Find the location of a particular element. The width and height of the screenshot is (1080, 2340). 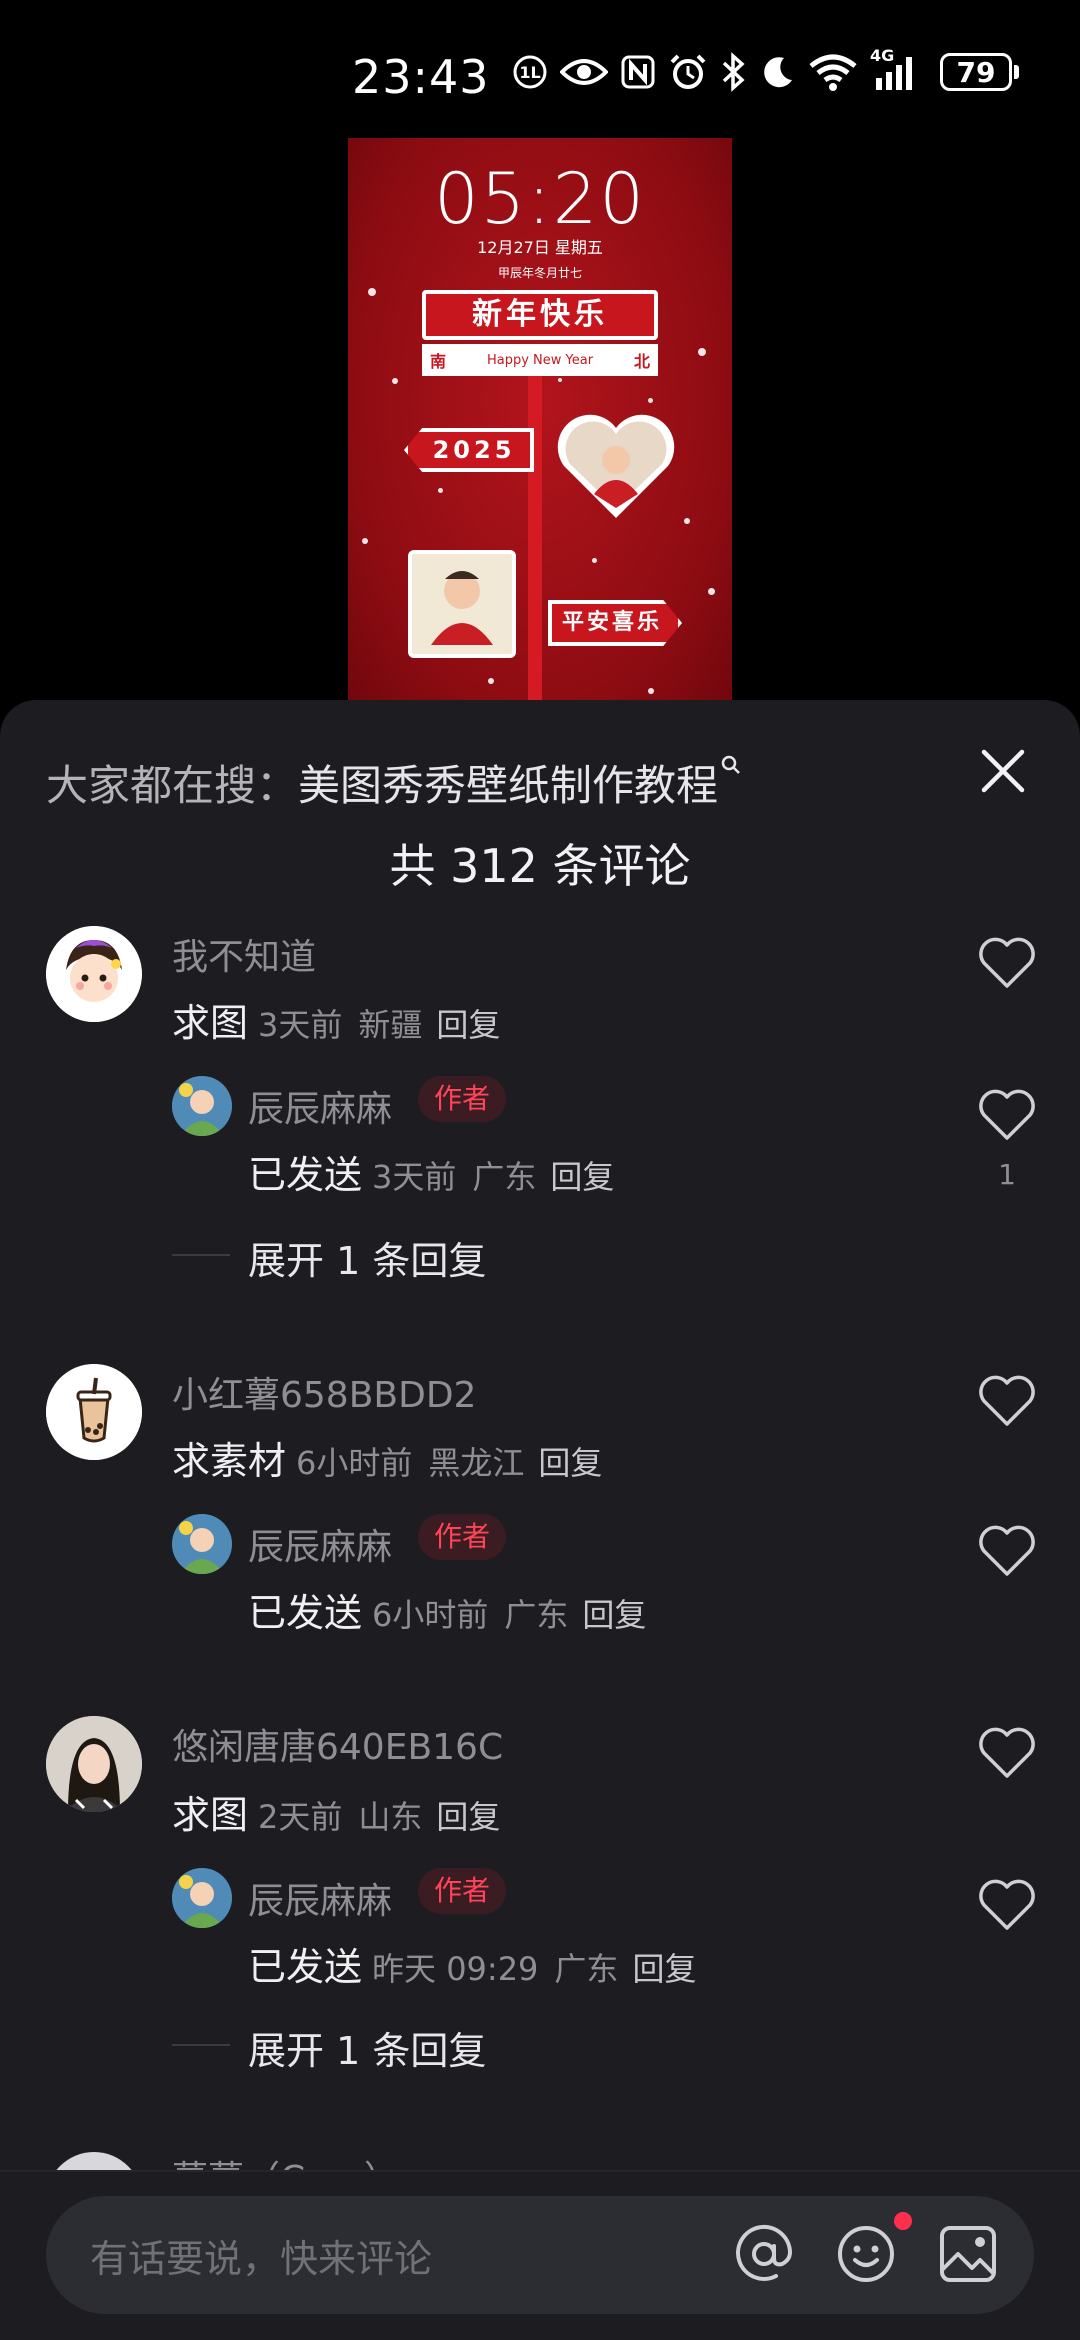

comment-username: 我不知道 is located at coordinates (244, 954).